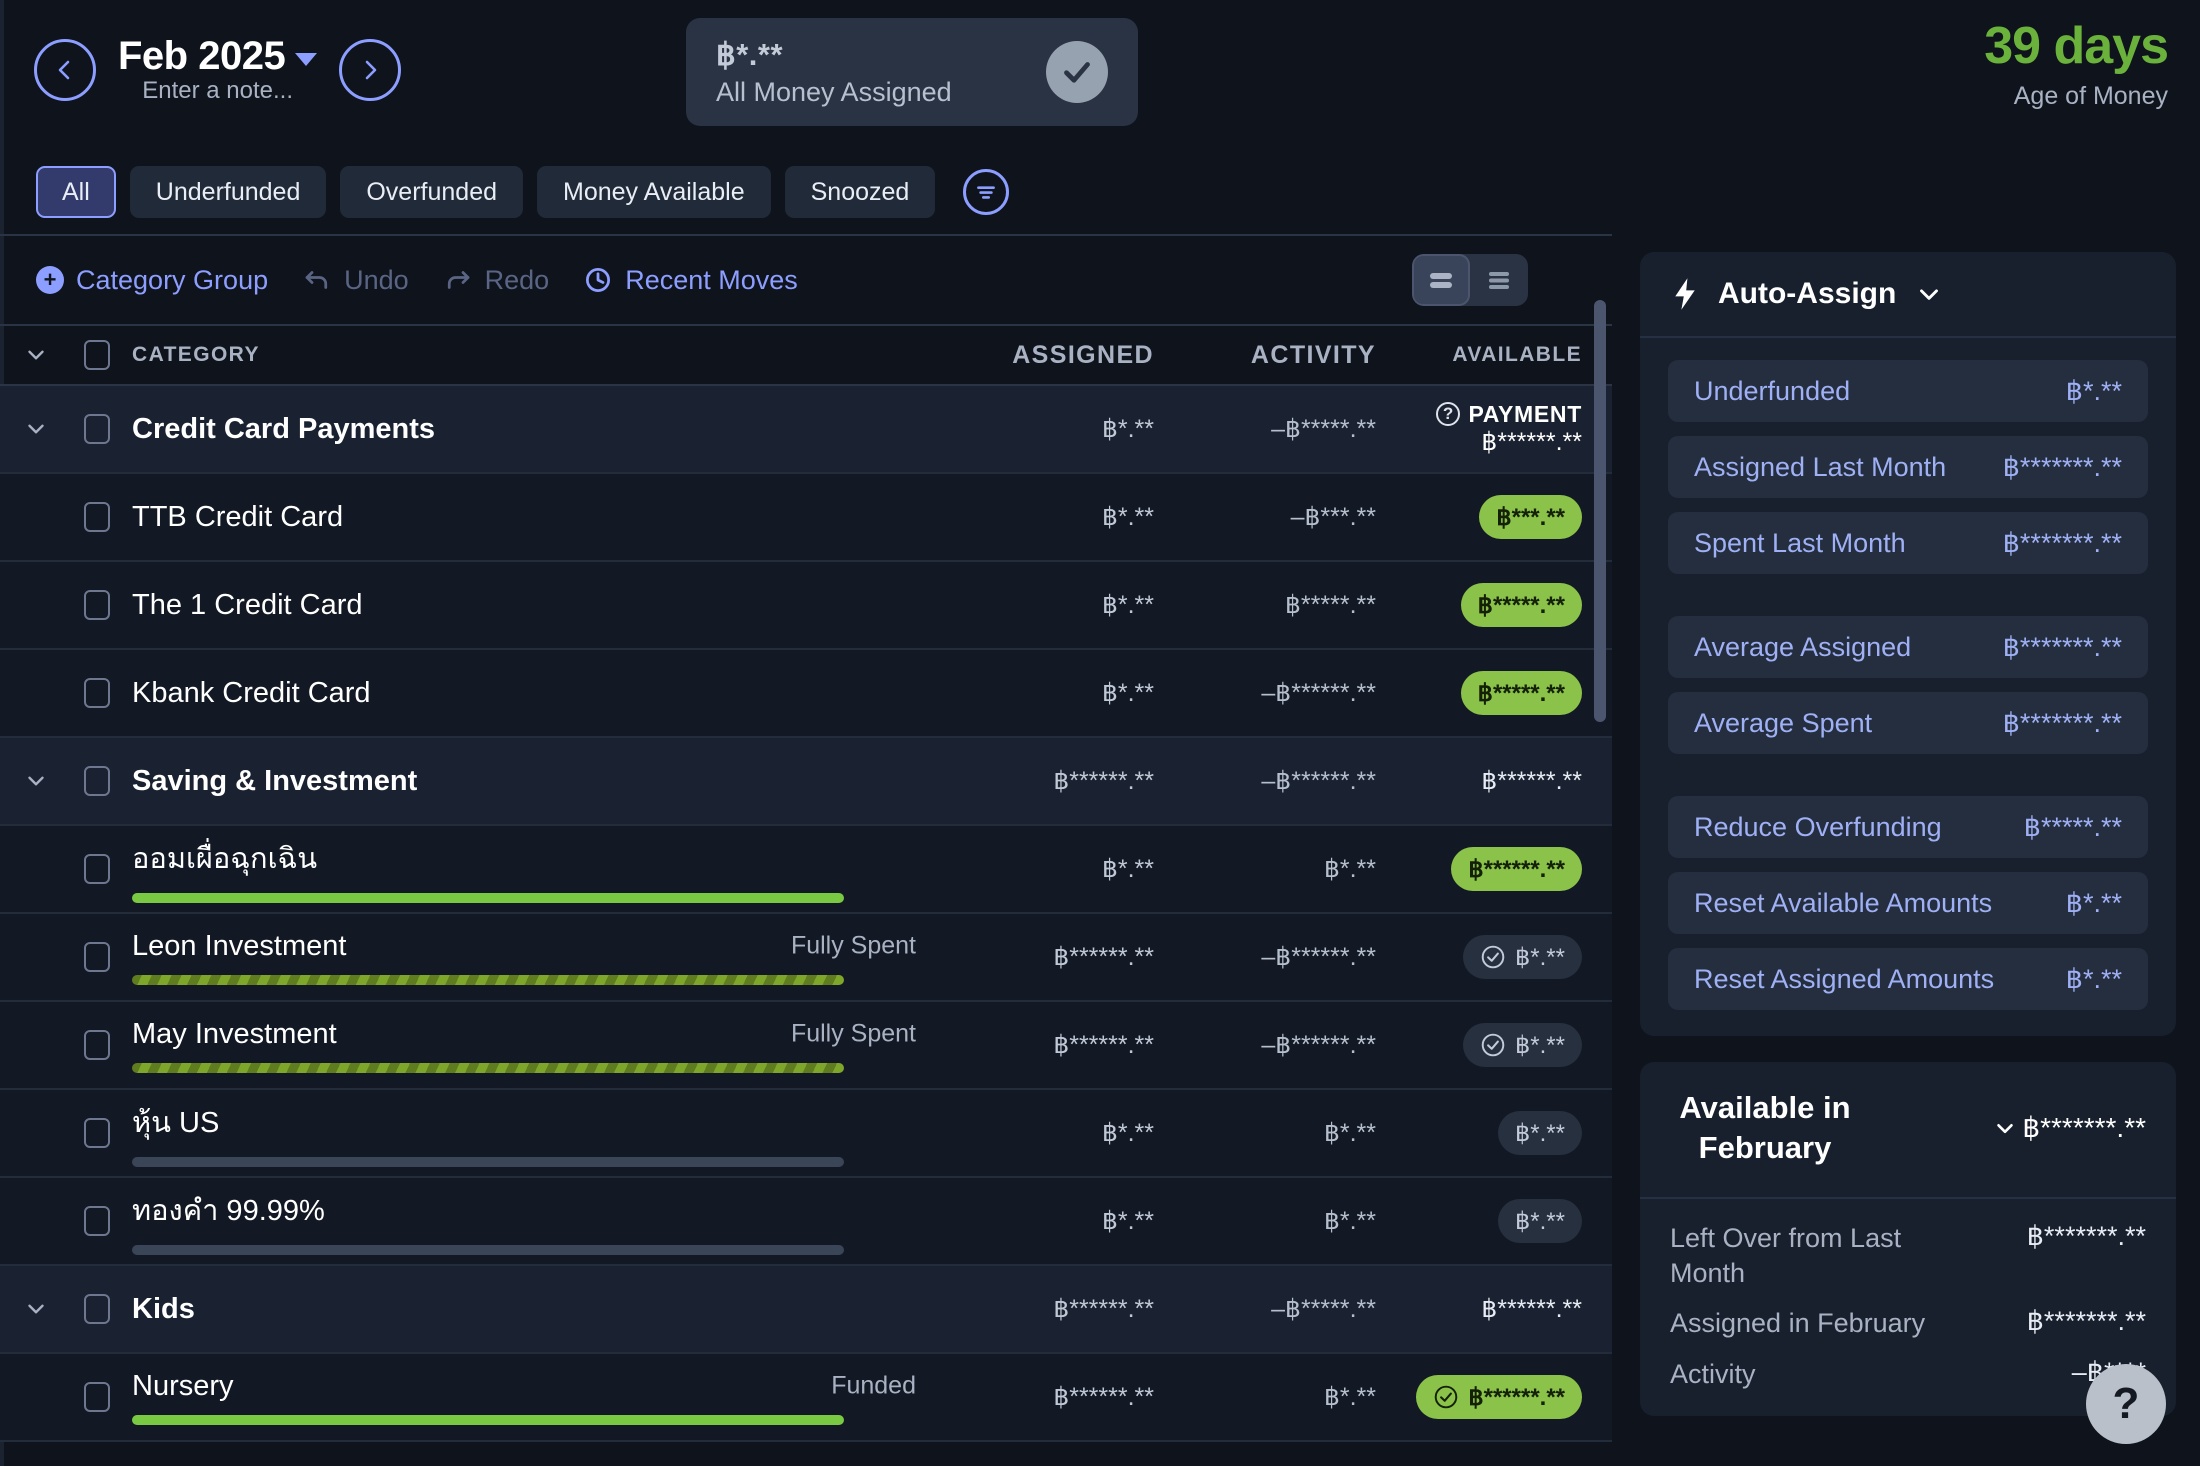  I want to click on prev-month-button, so click(65, 69).